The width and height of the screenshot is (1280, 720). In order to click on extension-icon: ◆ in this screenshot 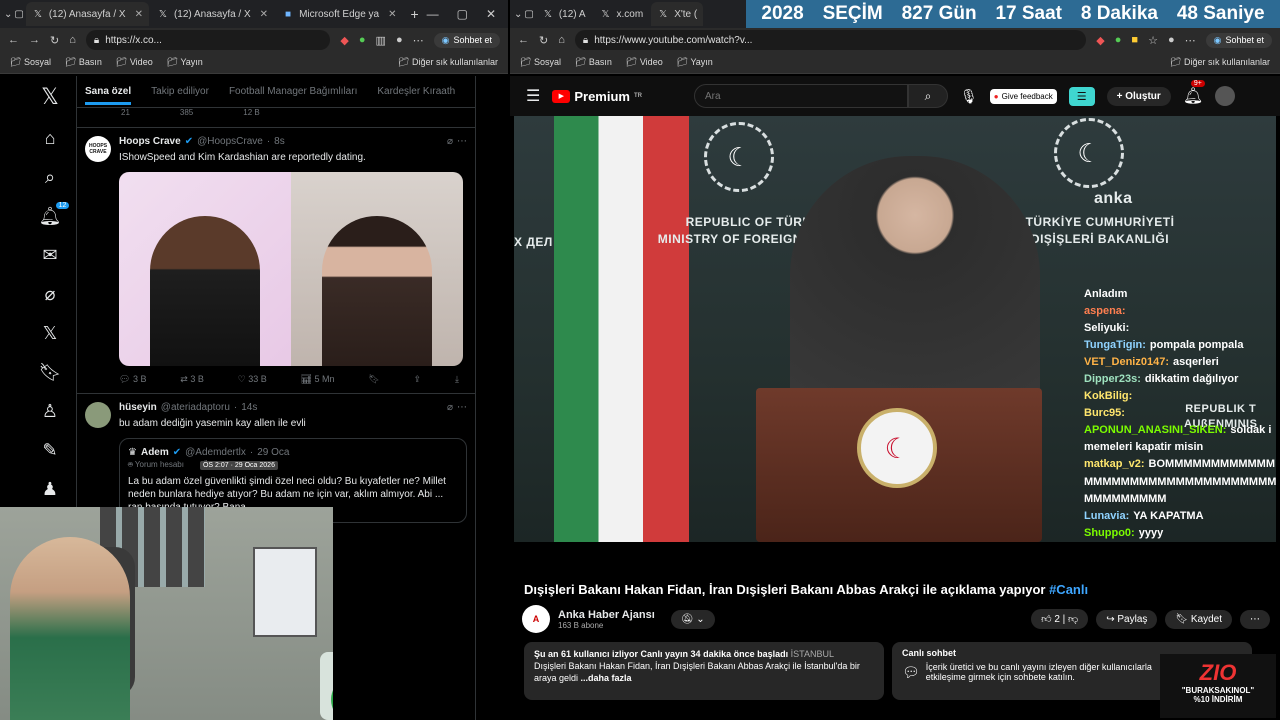, I will do `click(344, 40)`.